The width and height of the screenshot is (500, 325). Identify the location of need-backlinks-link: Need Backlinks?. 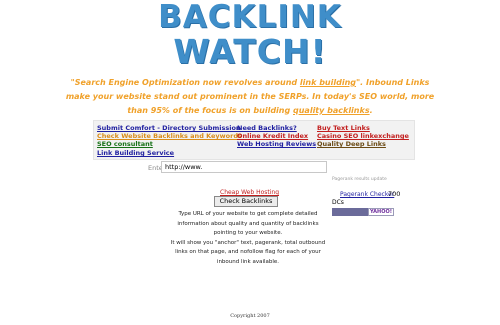
(267, 128).